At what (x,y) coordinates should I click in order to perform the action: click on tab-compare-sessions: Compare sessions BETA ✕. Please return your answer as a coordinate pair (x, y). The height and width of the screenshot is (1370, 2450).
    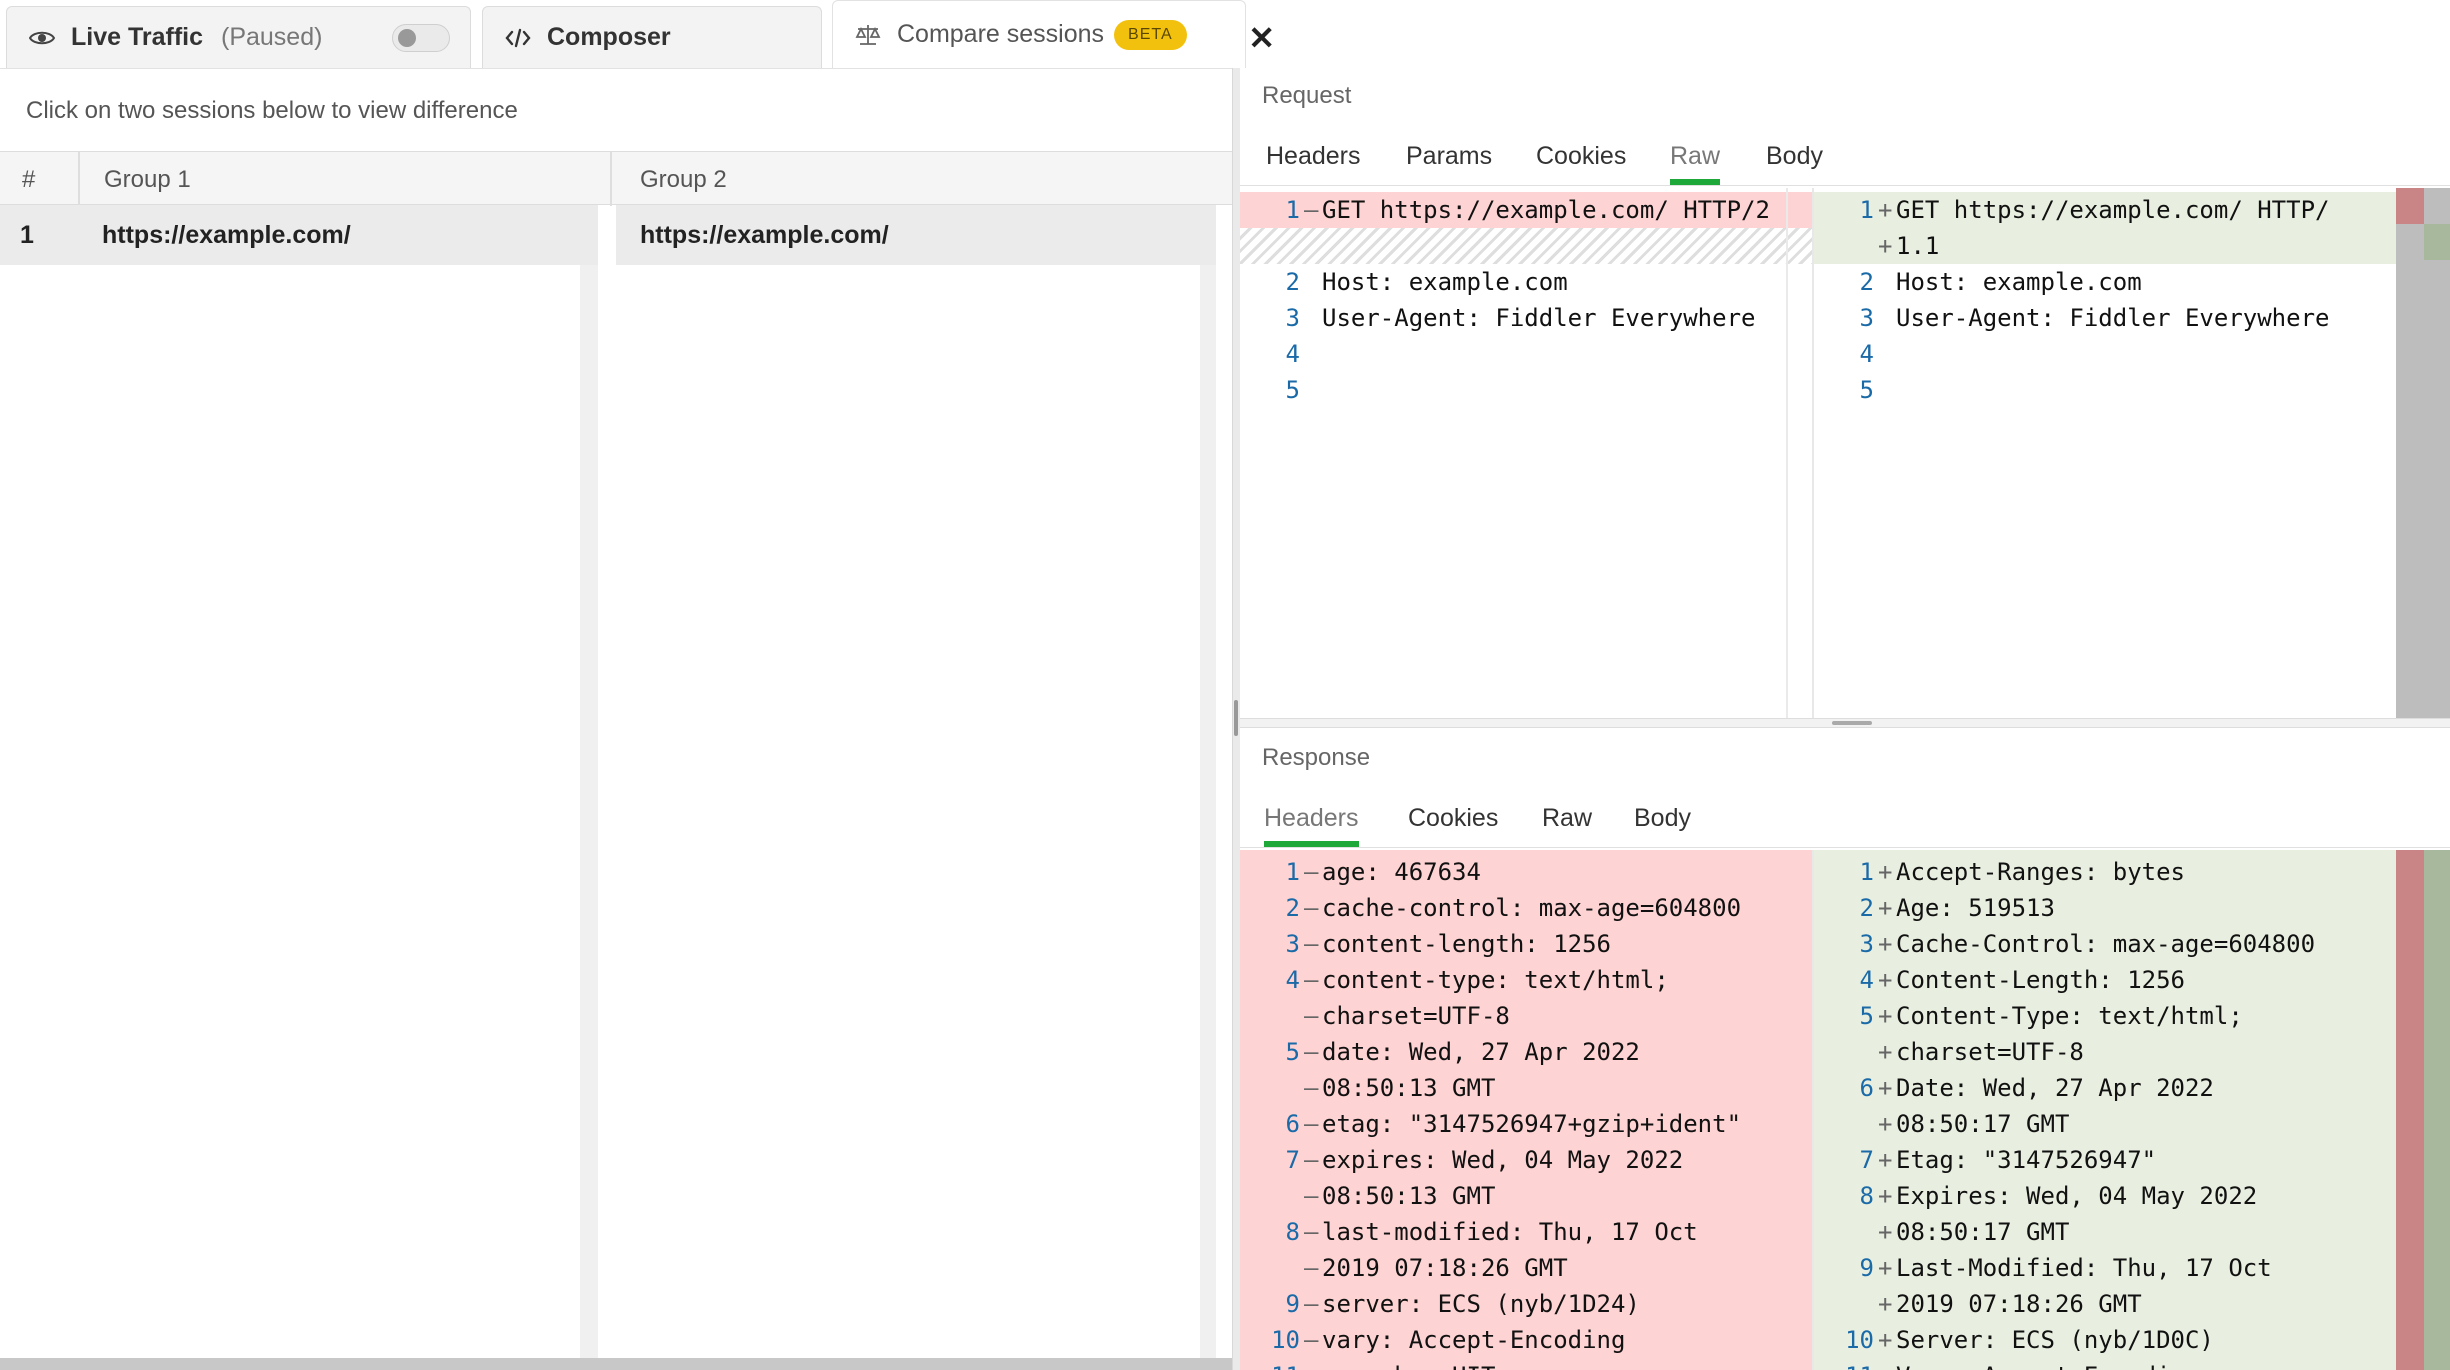
    Looking at the image, I should click on (1053, 34).